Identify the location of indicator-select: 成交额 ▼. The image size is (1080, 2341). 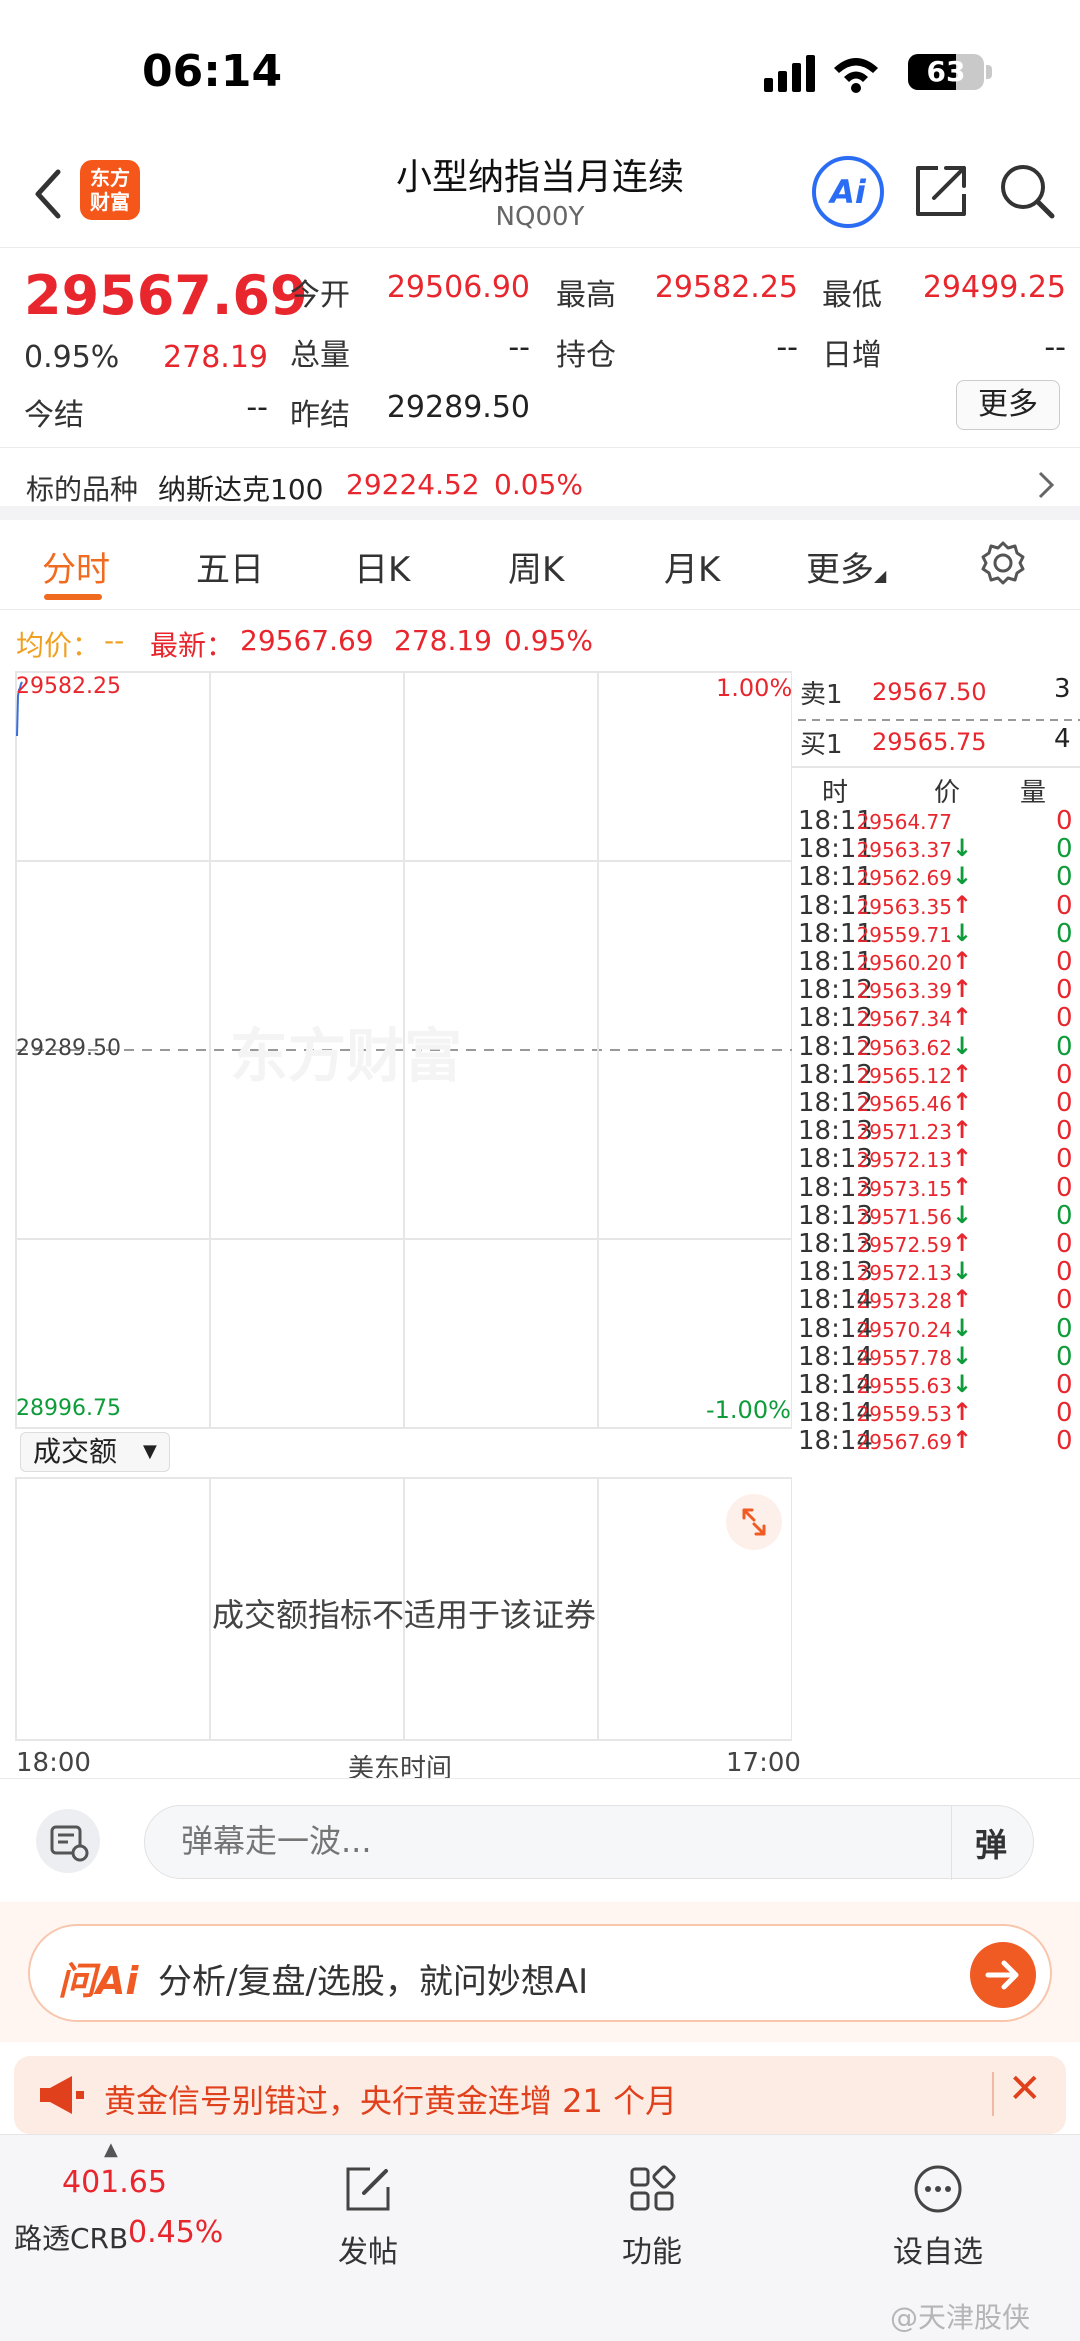
(95, 1452).